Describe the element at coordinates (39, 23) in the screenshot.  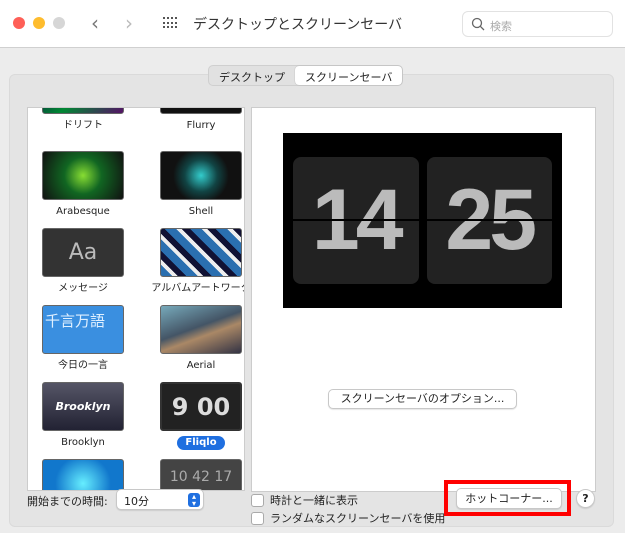
I see `minimize-button` at that location.